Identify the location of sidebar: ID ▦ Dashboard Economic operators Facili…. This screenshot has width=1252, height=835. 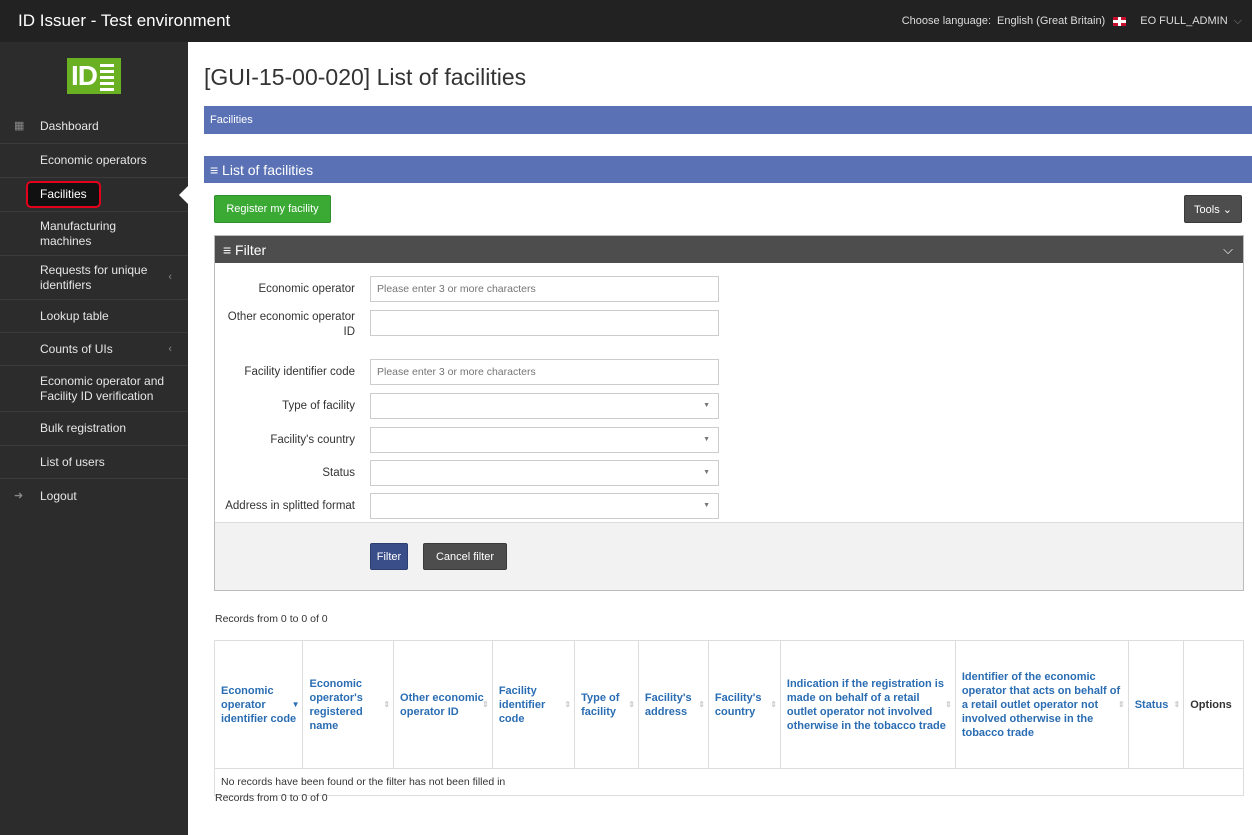
(94, 438).